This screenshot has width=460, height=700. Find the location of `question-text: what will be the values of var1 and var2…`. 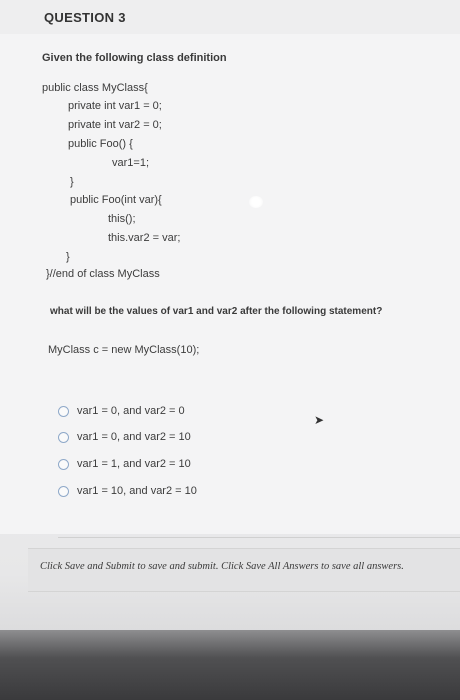

question-text: what will be the values of var1 and var2… is located at coordinates (216, 311).